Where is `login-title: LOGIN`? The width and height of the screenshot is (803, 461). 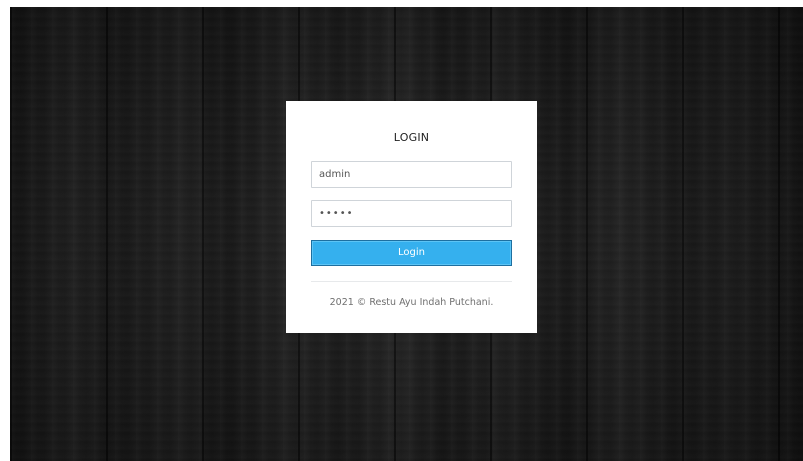
login-title: LOGIN is located at coordinates (411, 137).